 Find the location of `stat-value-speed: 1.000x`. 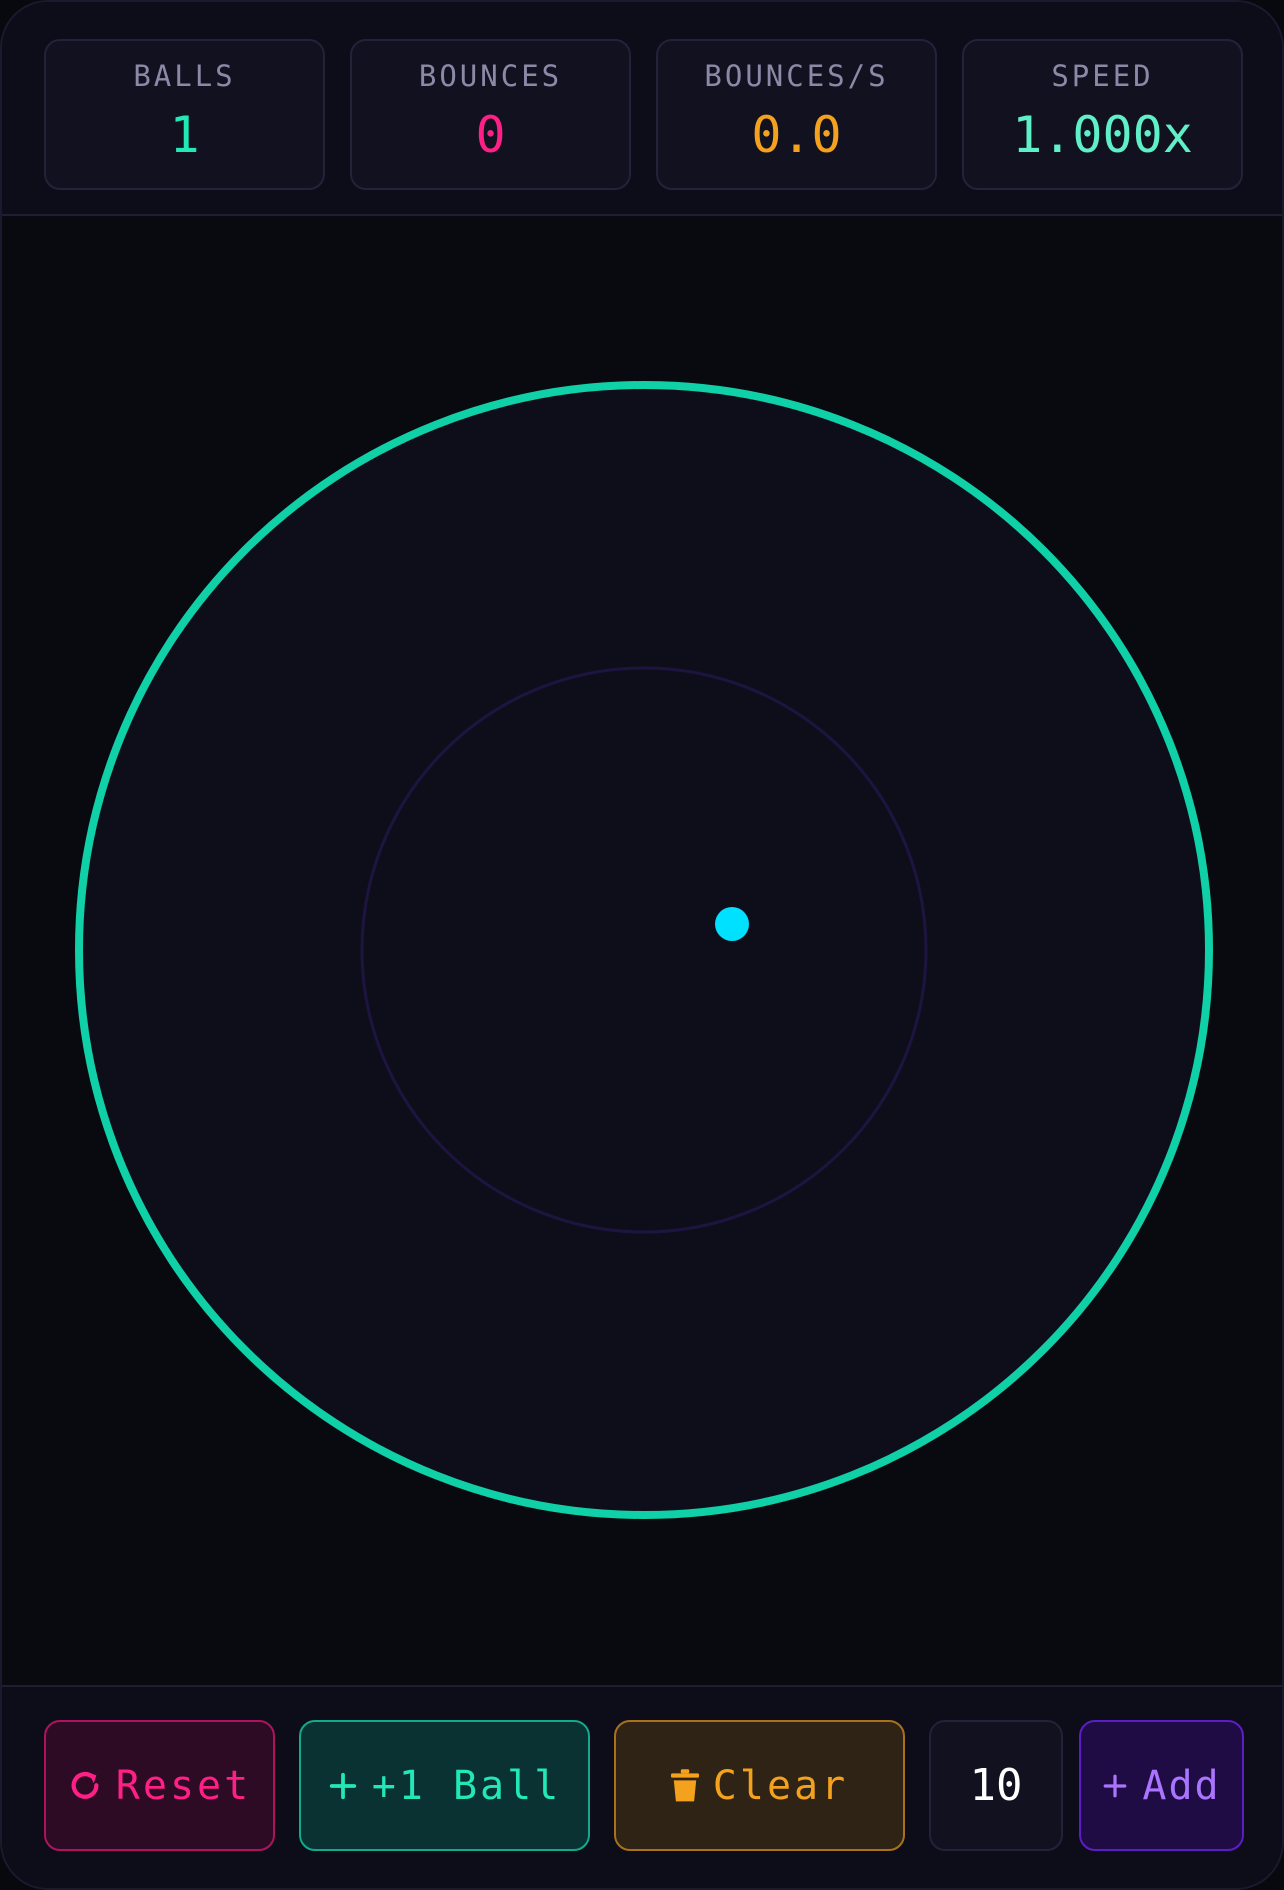

stat-value-speed: 1.000x is located at coordinates (1102, 135).